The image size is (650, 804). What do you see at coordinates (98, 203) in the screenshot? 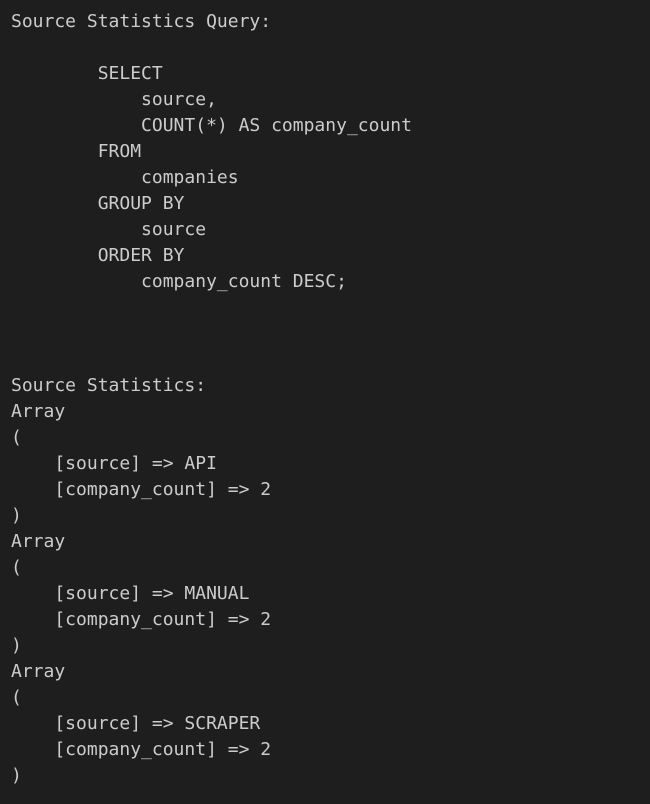
I see `sql-group-by-keyword: GROUP BY` at bounding box center [98, 203].